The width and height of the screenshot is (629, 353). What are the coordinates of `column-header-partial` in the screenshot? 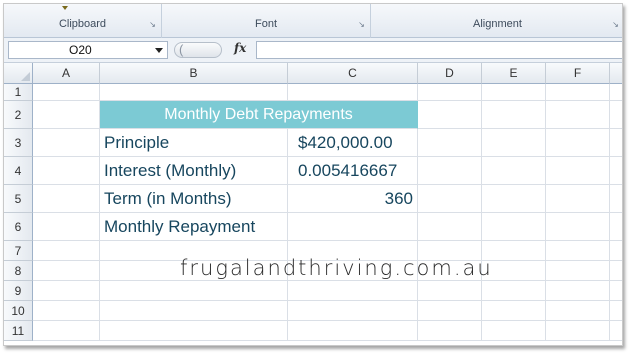 It's located at (616, 73).